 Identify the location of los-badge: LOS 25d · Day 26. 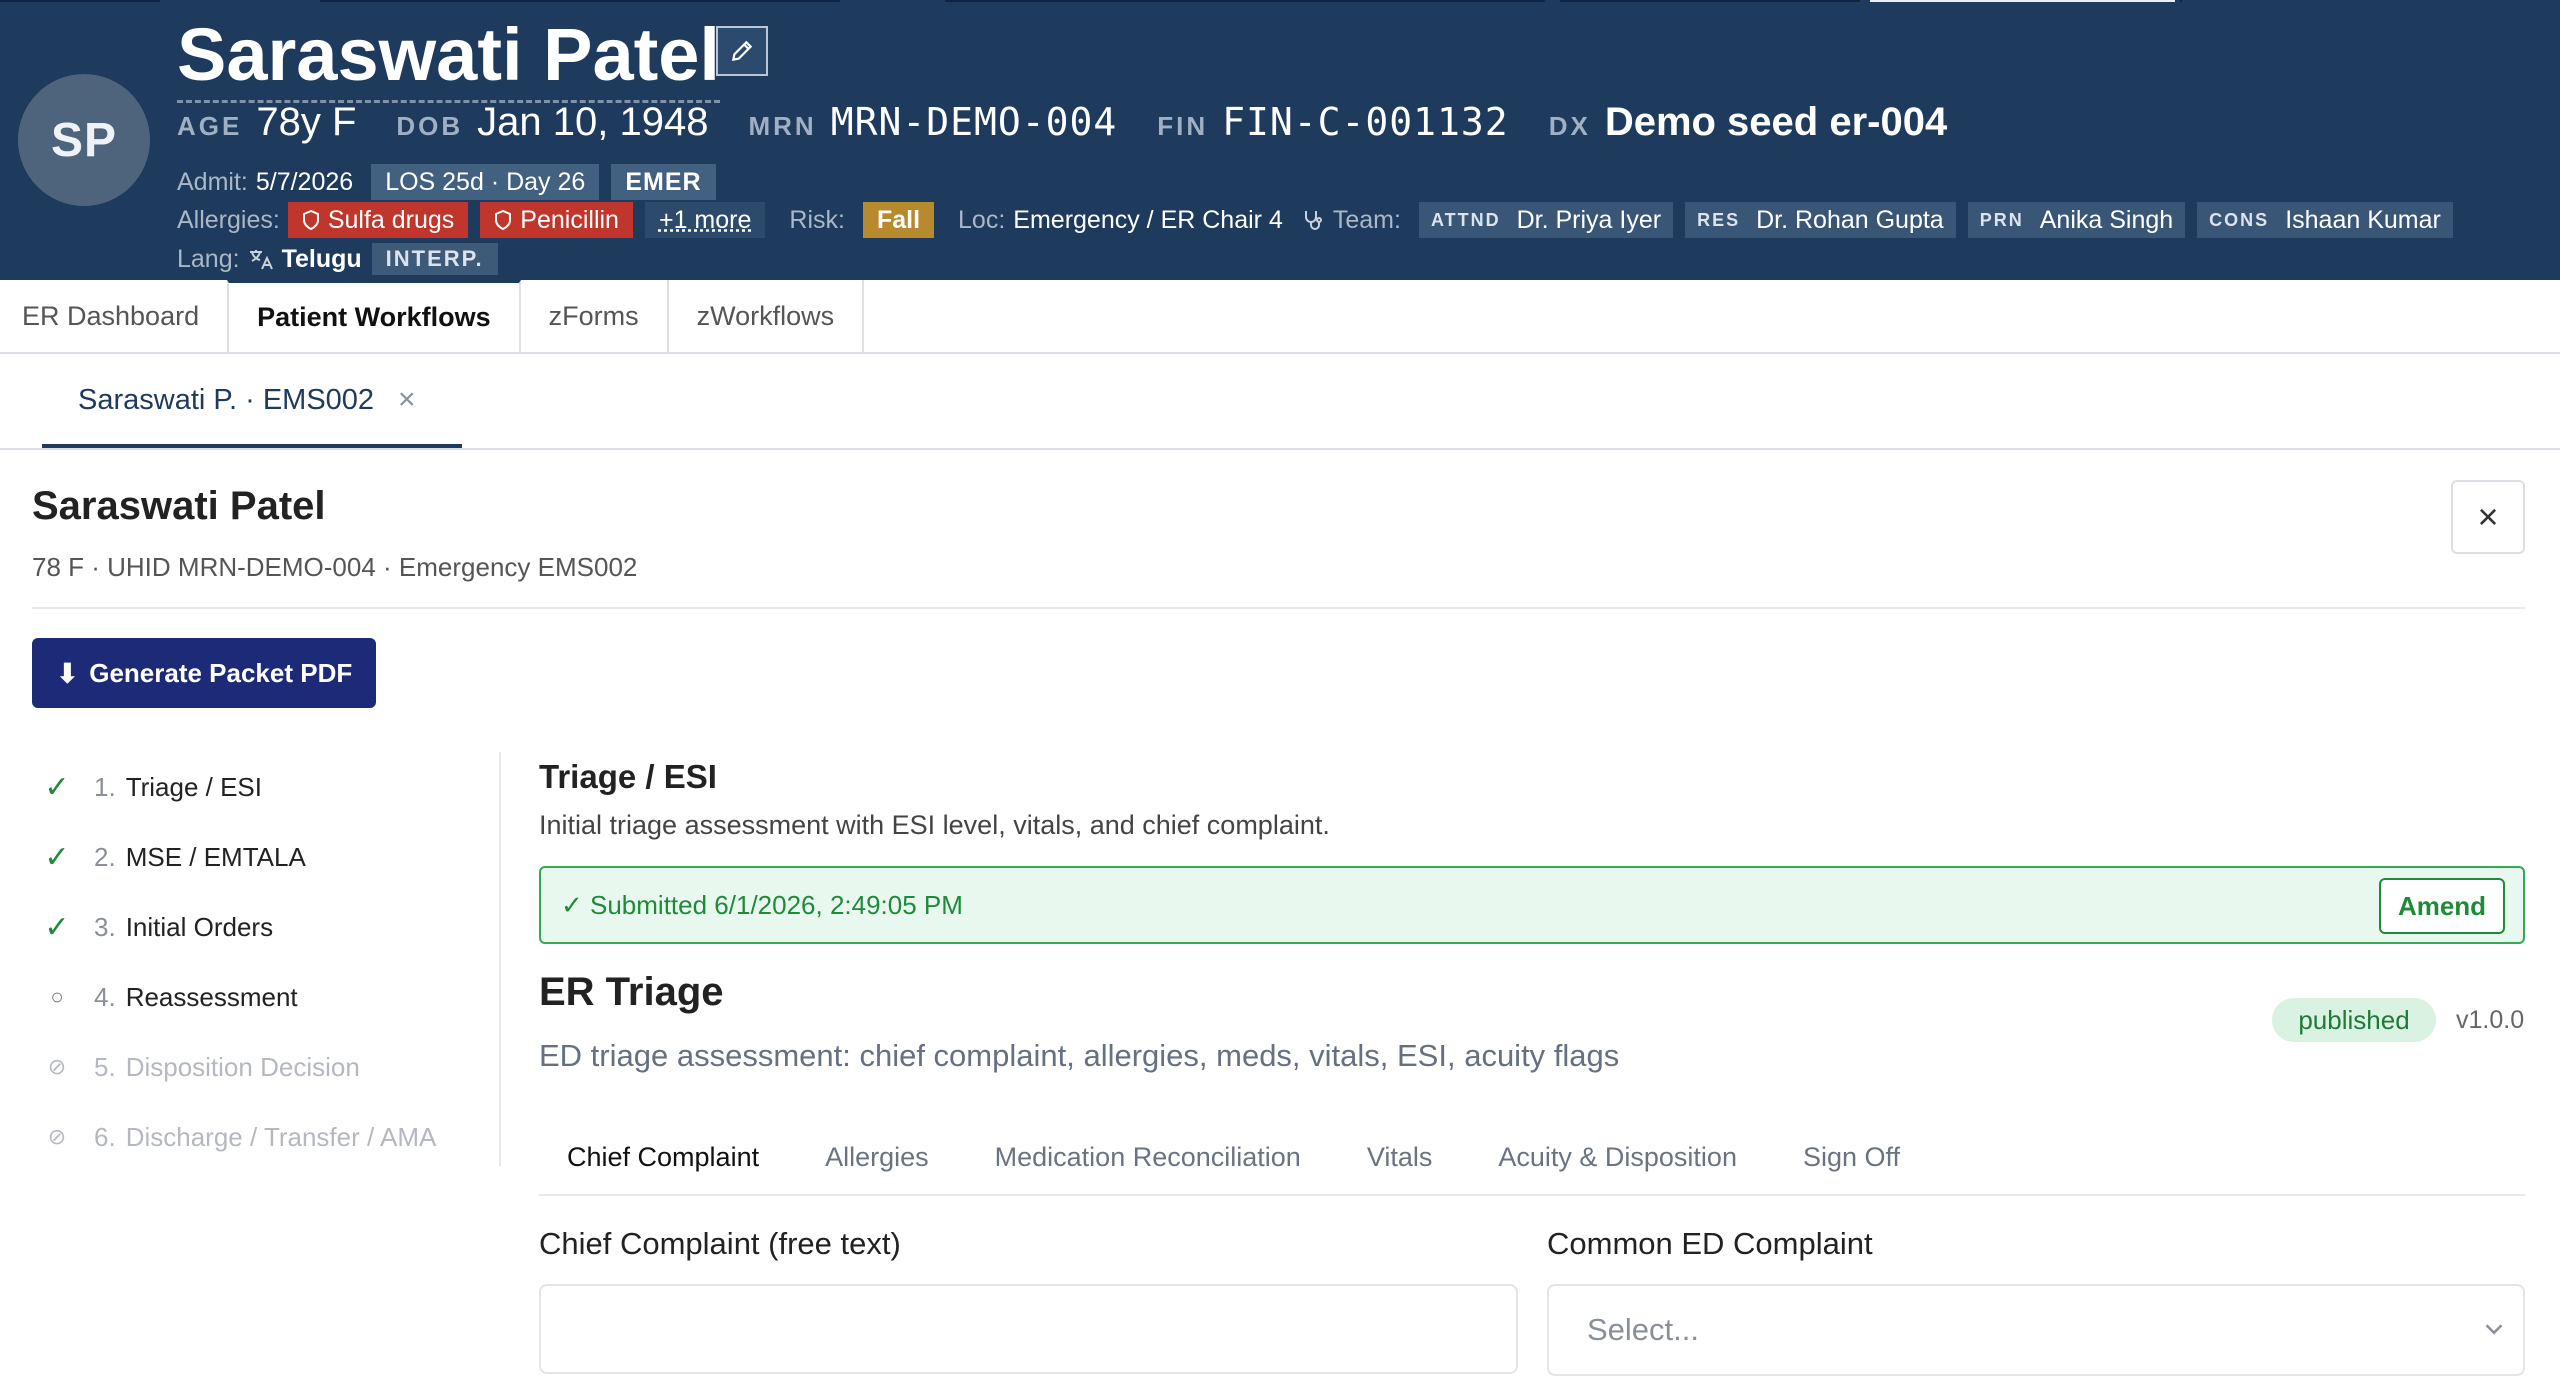
(485, 182).